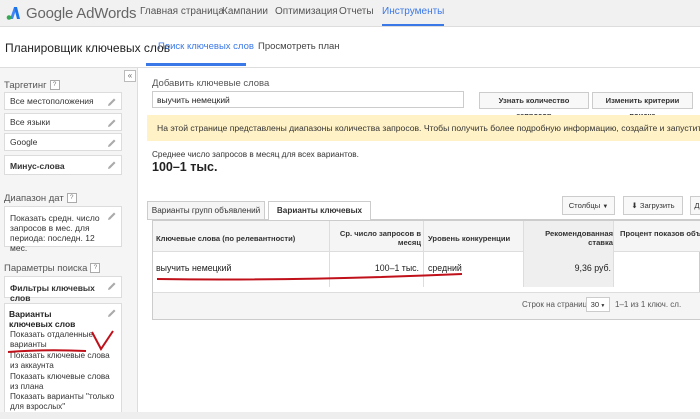 This screenshot has width=700, height=419. What do you see at coordinates (47, 351) in the screenshot?
I see `underline-broad-variants` at bounding box center [47, 351].